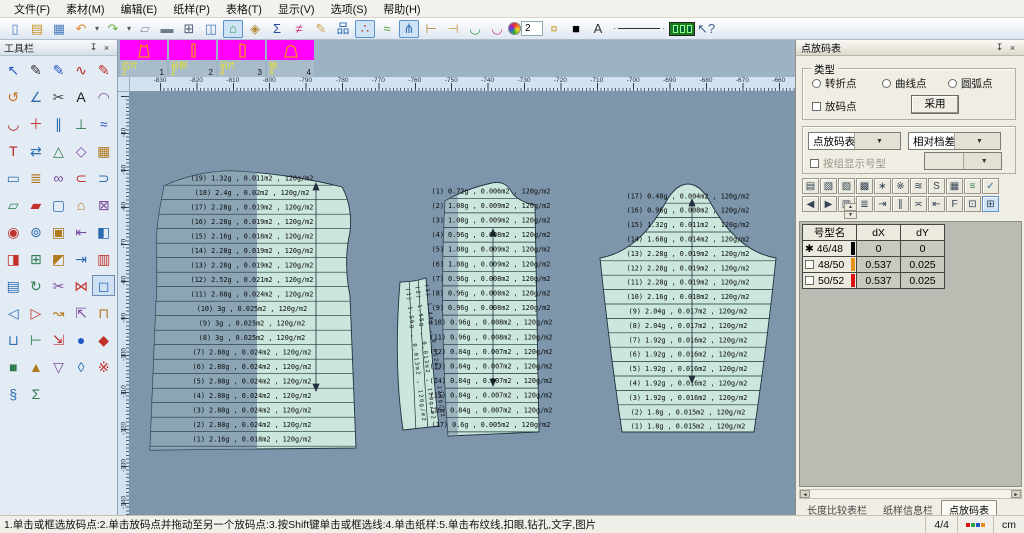  I want to click on stack-lines-icon: ≣, so click(36, 177).